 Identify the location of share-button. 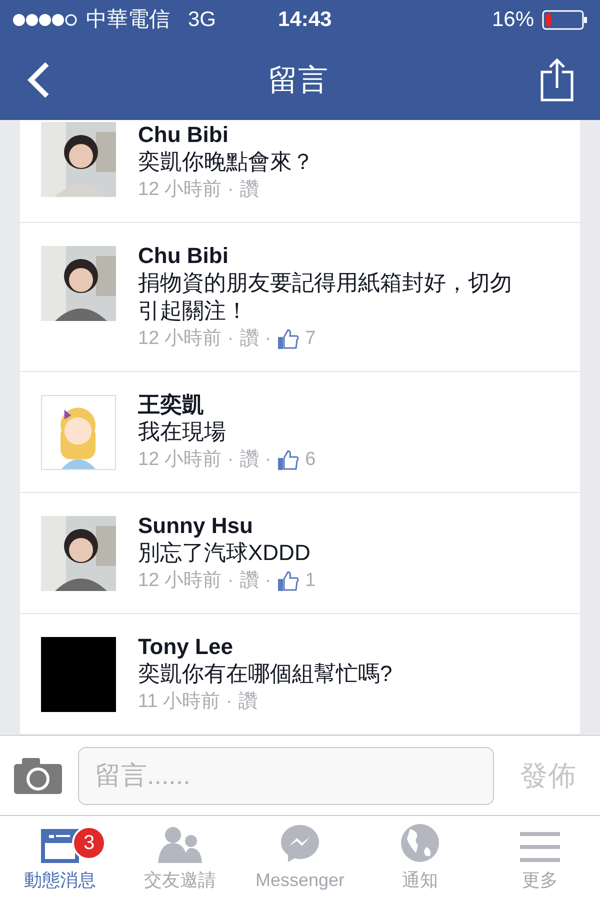
(557, 80).